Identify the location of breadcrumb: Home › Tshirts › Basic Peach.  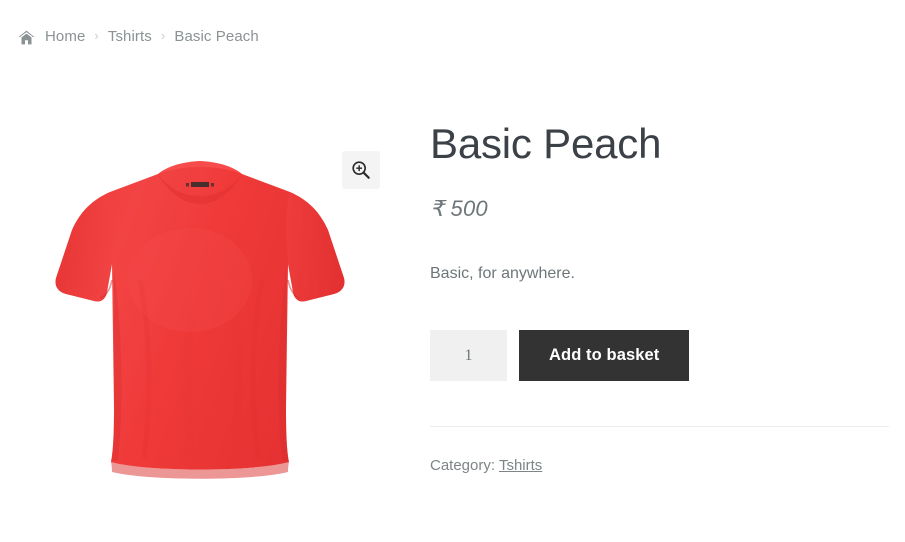
(138, 36).